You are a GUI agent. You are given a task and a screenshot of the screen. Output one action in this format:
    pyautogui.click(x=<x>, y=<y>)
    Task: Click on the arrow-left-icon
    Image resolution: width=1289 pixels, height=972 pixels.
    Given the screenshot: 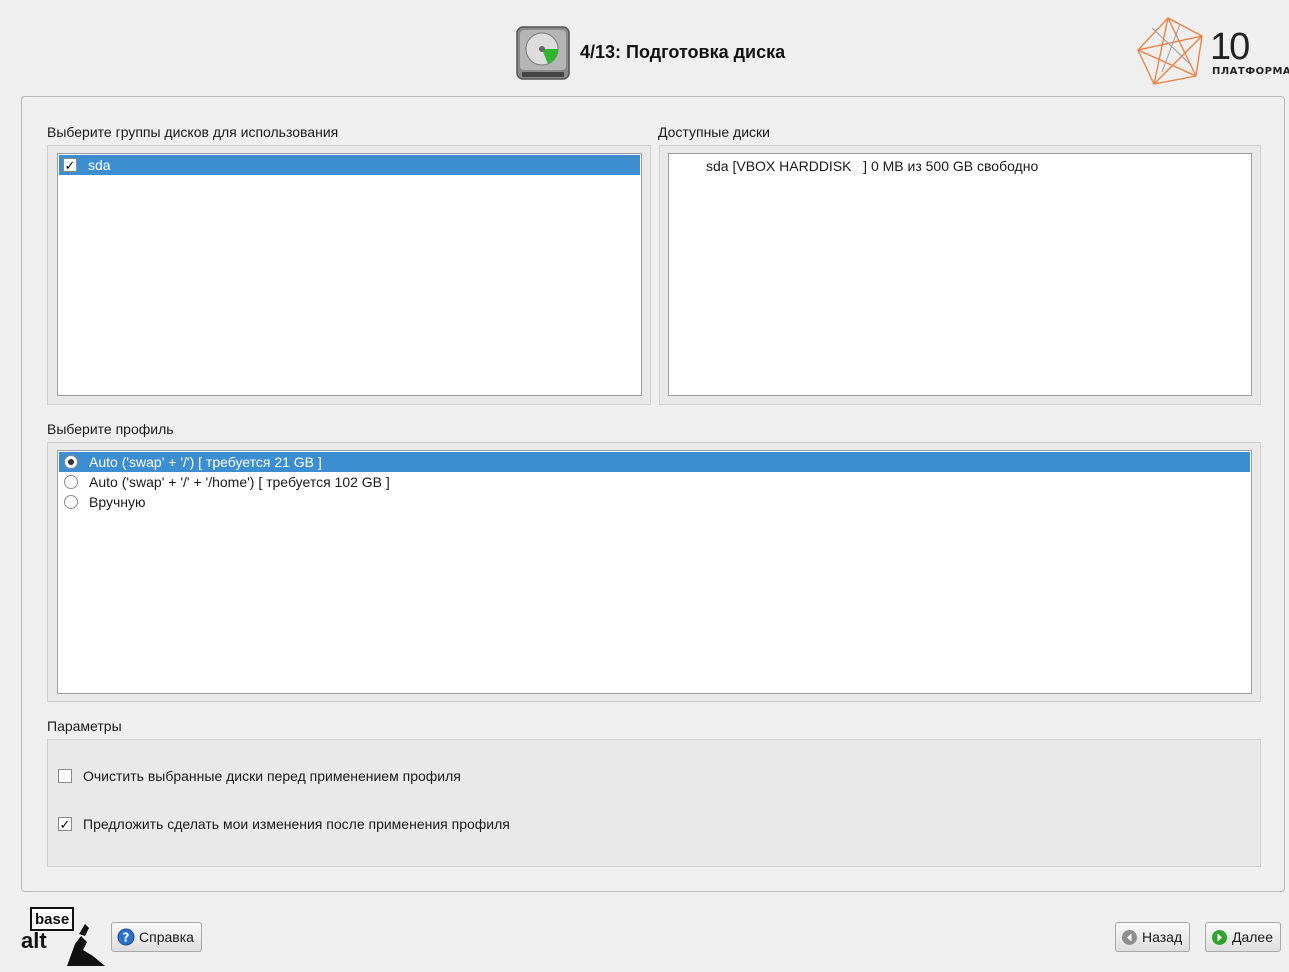 What is the action you would take?
    pyautogui.click(x=1129, y=937)
    